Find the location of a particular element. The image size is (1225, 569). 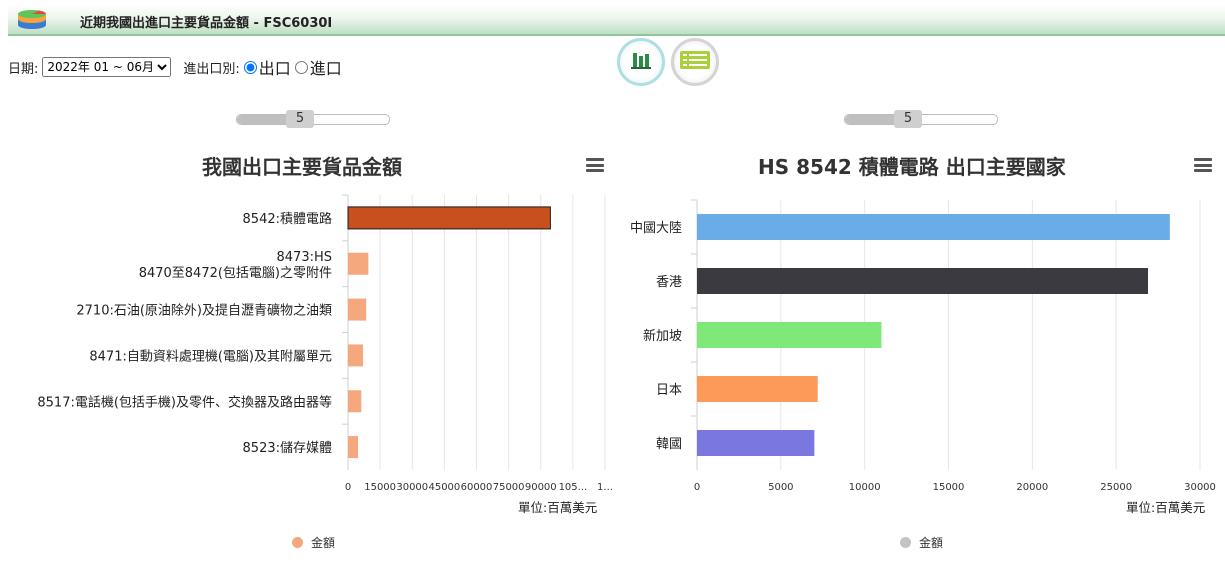

right-x-tick-label: 15000 is located at coordinates (949, 487).